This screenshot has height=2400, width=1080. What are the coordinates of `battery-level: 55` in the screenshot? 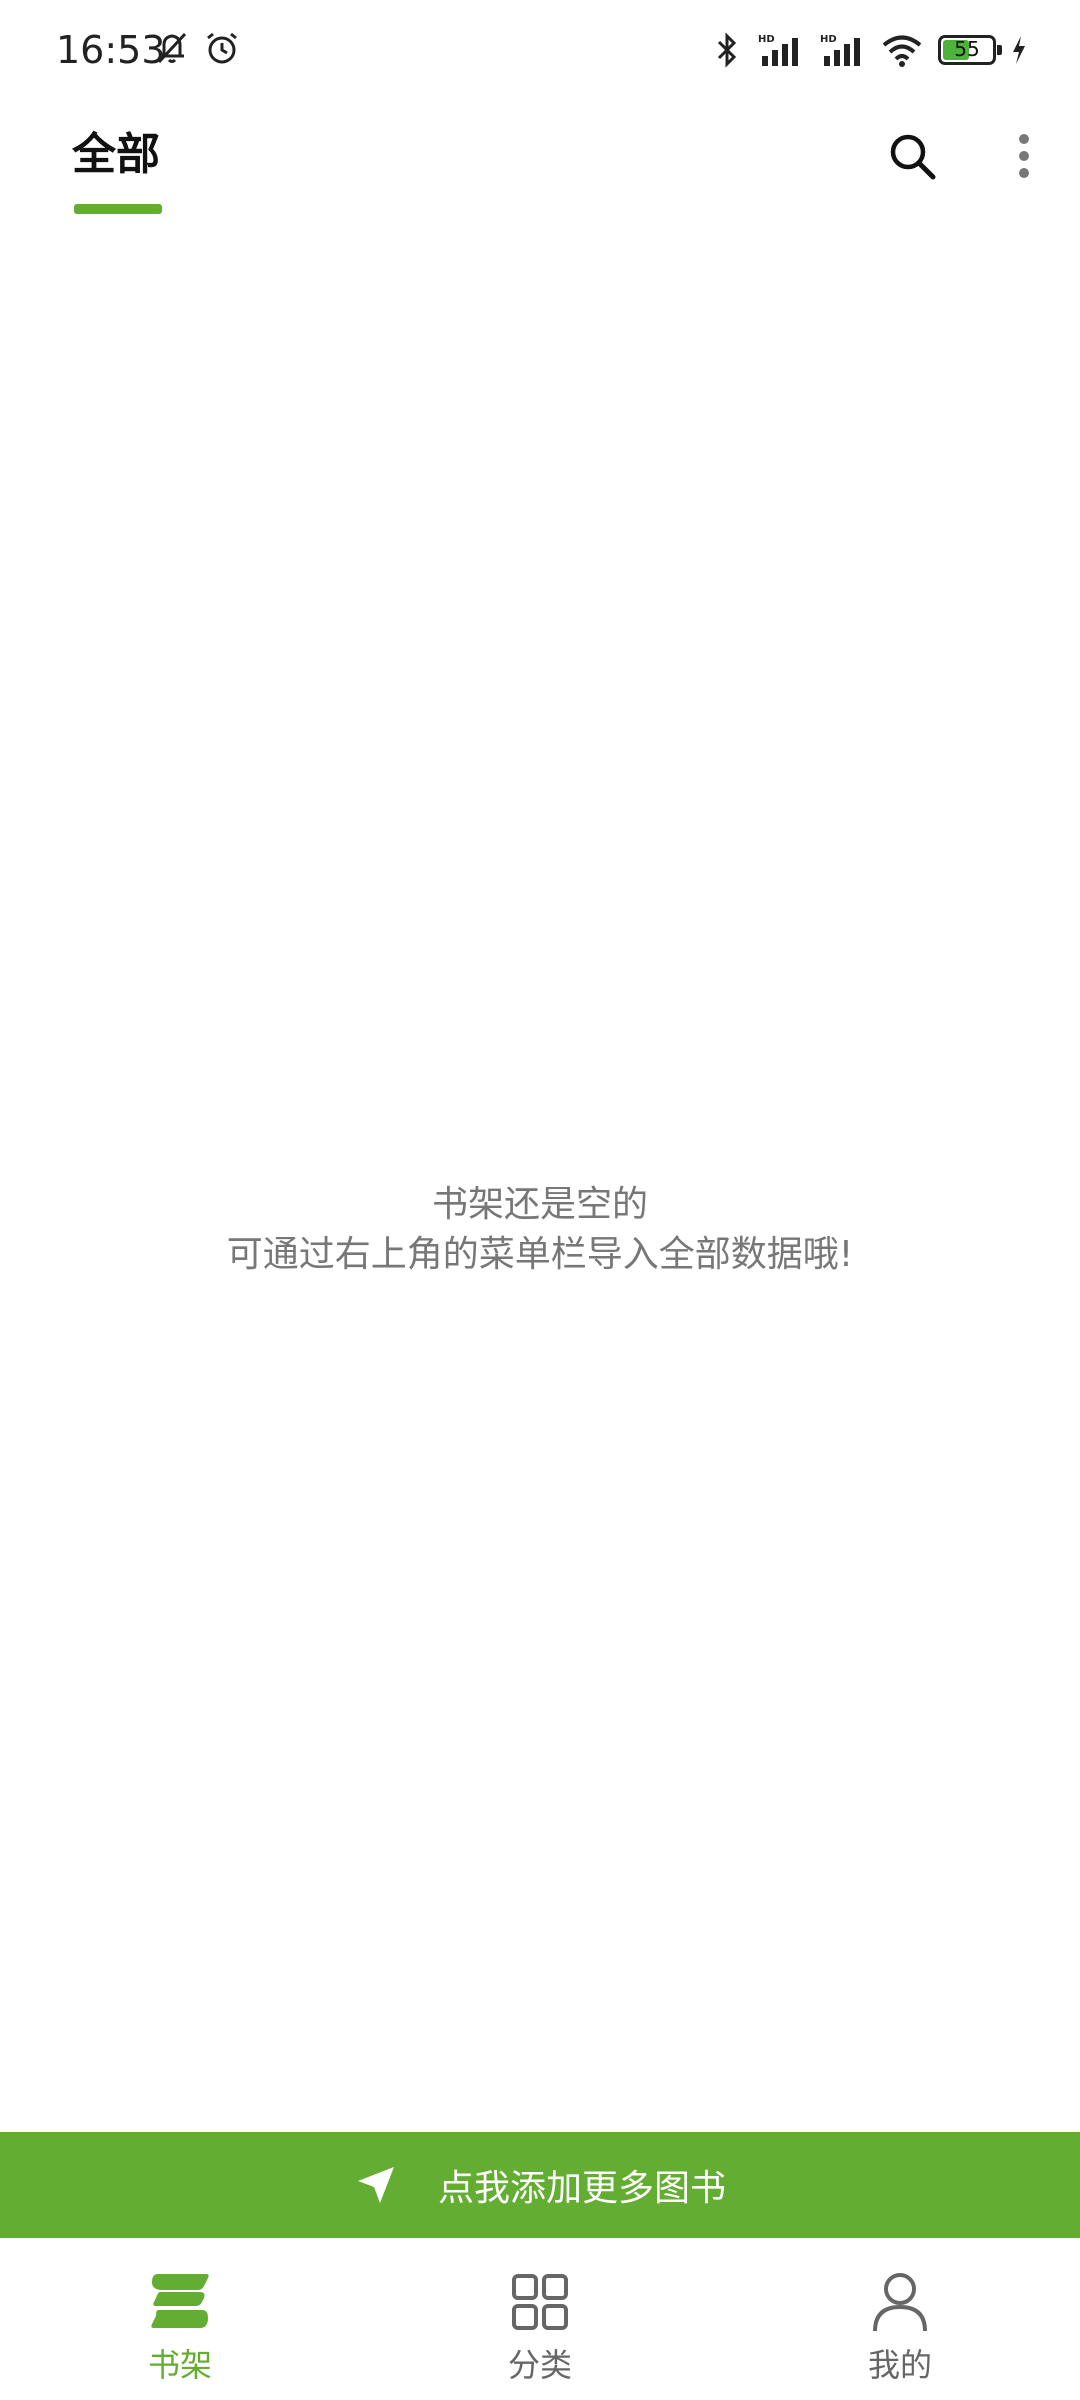 It's located at (967, 49).